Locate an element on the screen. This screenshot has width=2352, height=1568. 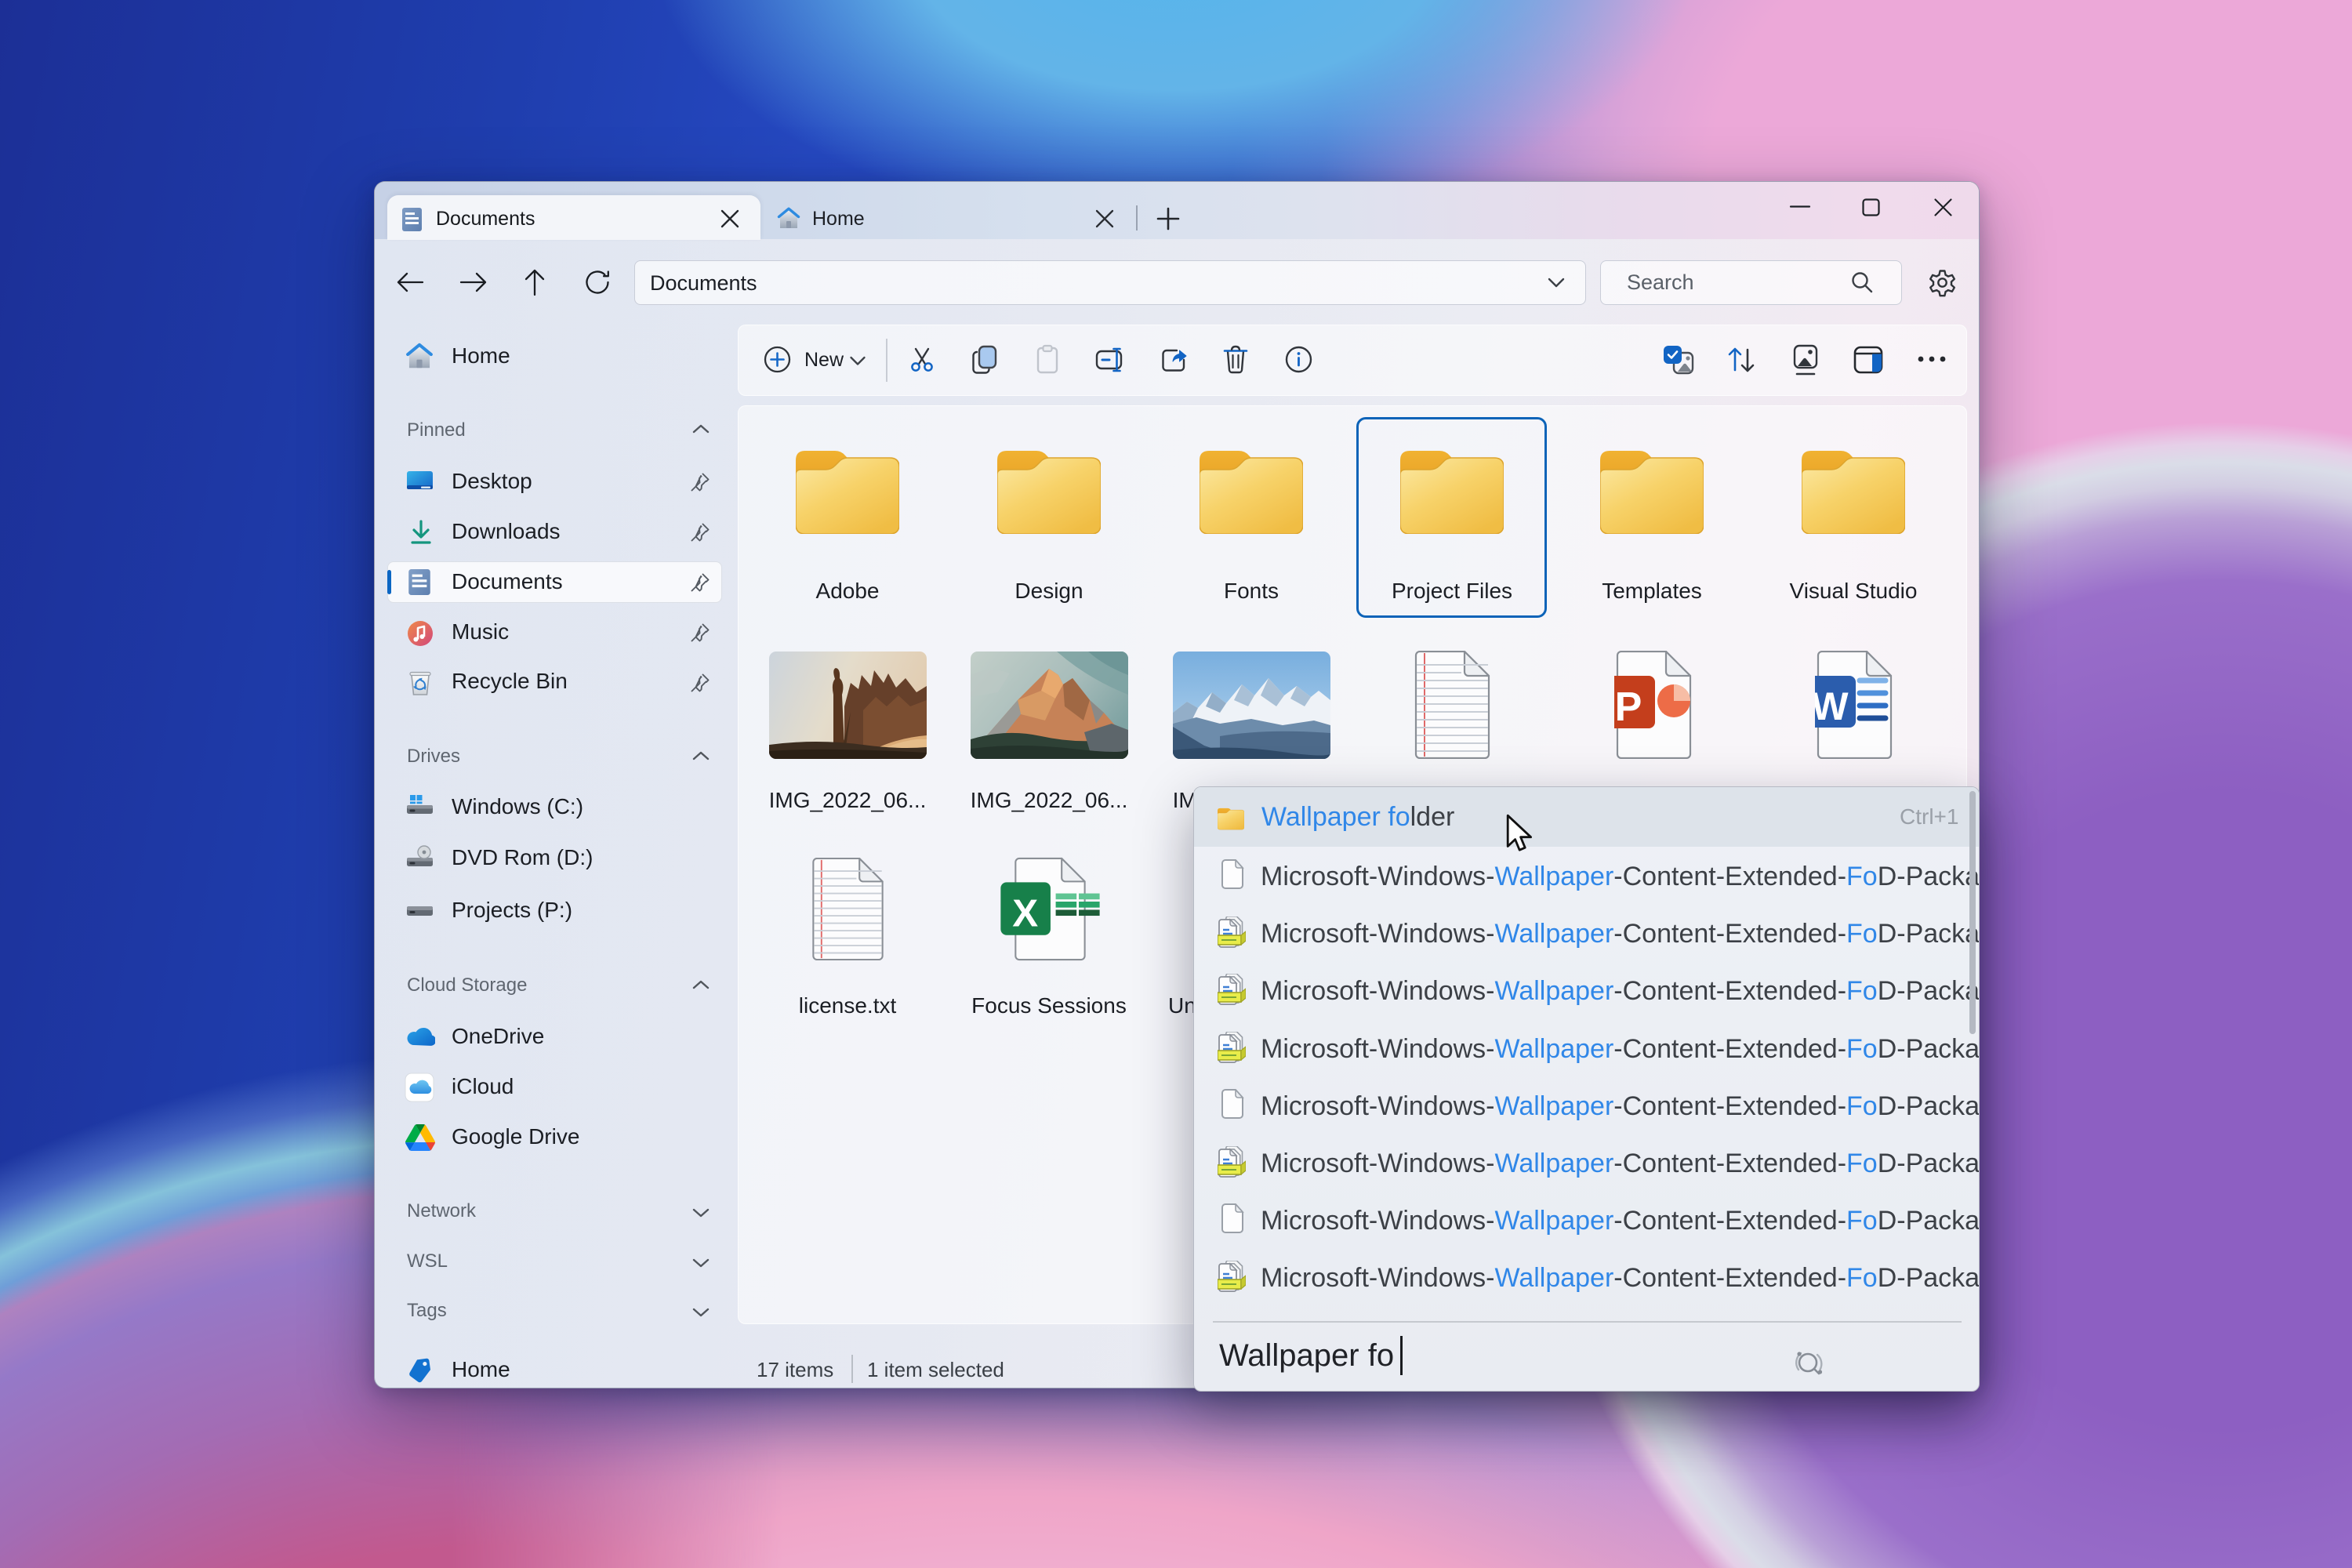
svg-text: X is located at coordinates (1025, 913).